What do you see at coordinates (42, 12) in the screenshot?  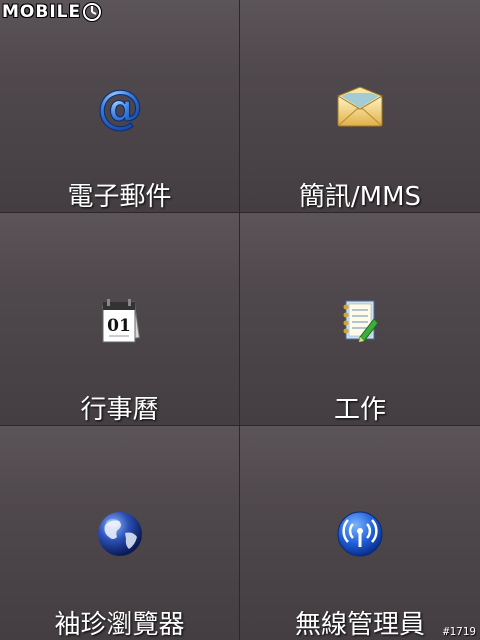 I see `watermark-text: MOBILE` at bounding box center [42, 12].